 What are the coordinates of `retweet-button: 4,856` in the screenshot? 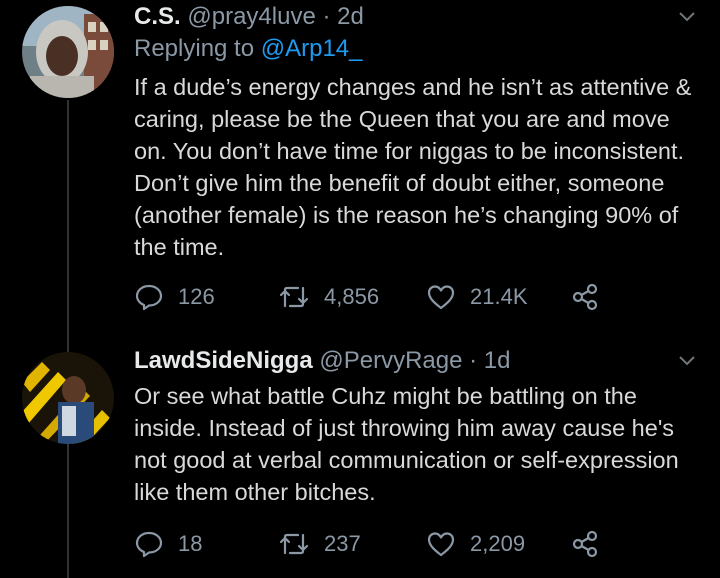 It's located at (328, 297).